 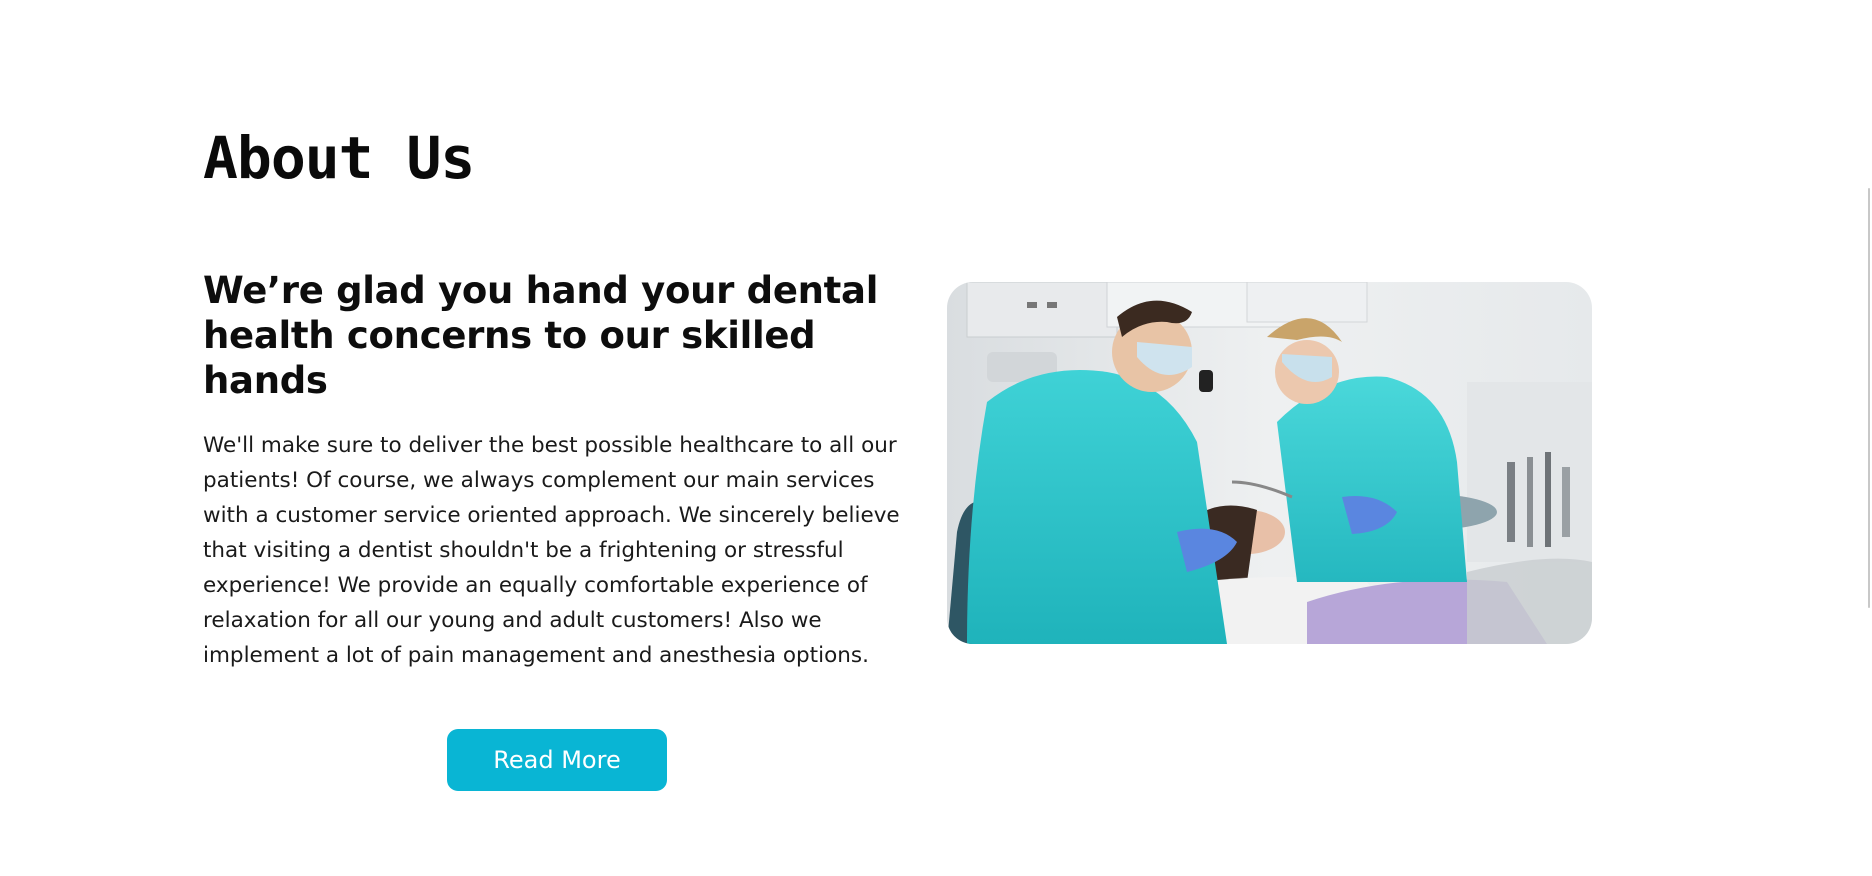 I want to click on scrollbar, so click(x=1866, y=438).